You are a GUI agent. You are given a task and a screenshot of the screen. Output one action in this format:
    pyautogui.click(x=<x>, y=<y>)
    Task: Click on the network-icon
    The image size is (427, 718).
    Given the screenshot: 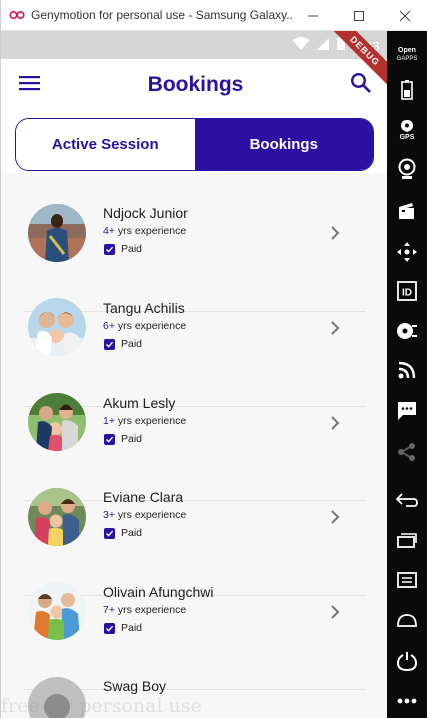 What is the action you would take?
    pyautogui.click(x=407, y=370)
    